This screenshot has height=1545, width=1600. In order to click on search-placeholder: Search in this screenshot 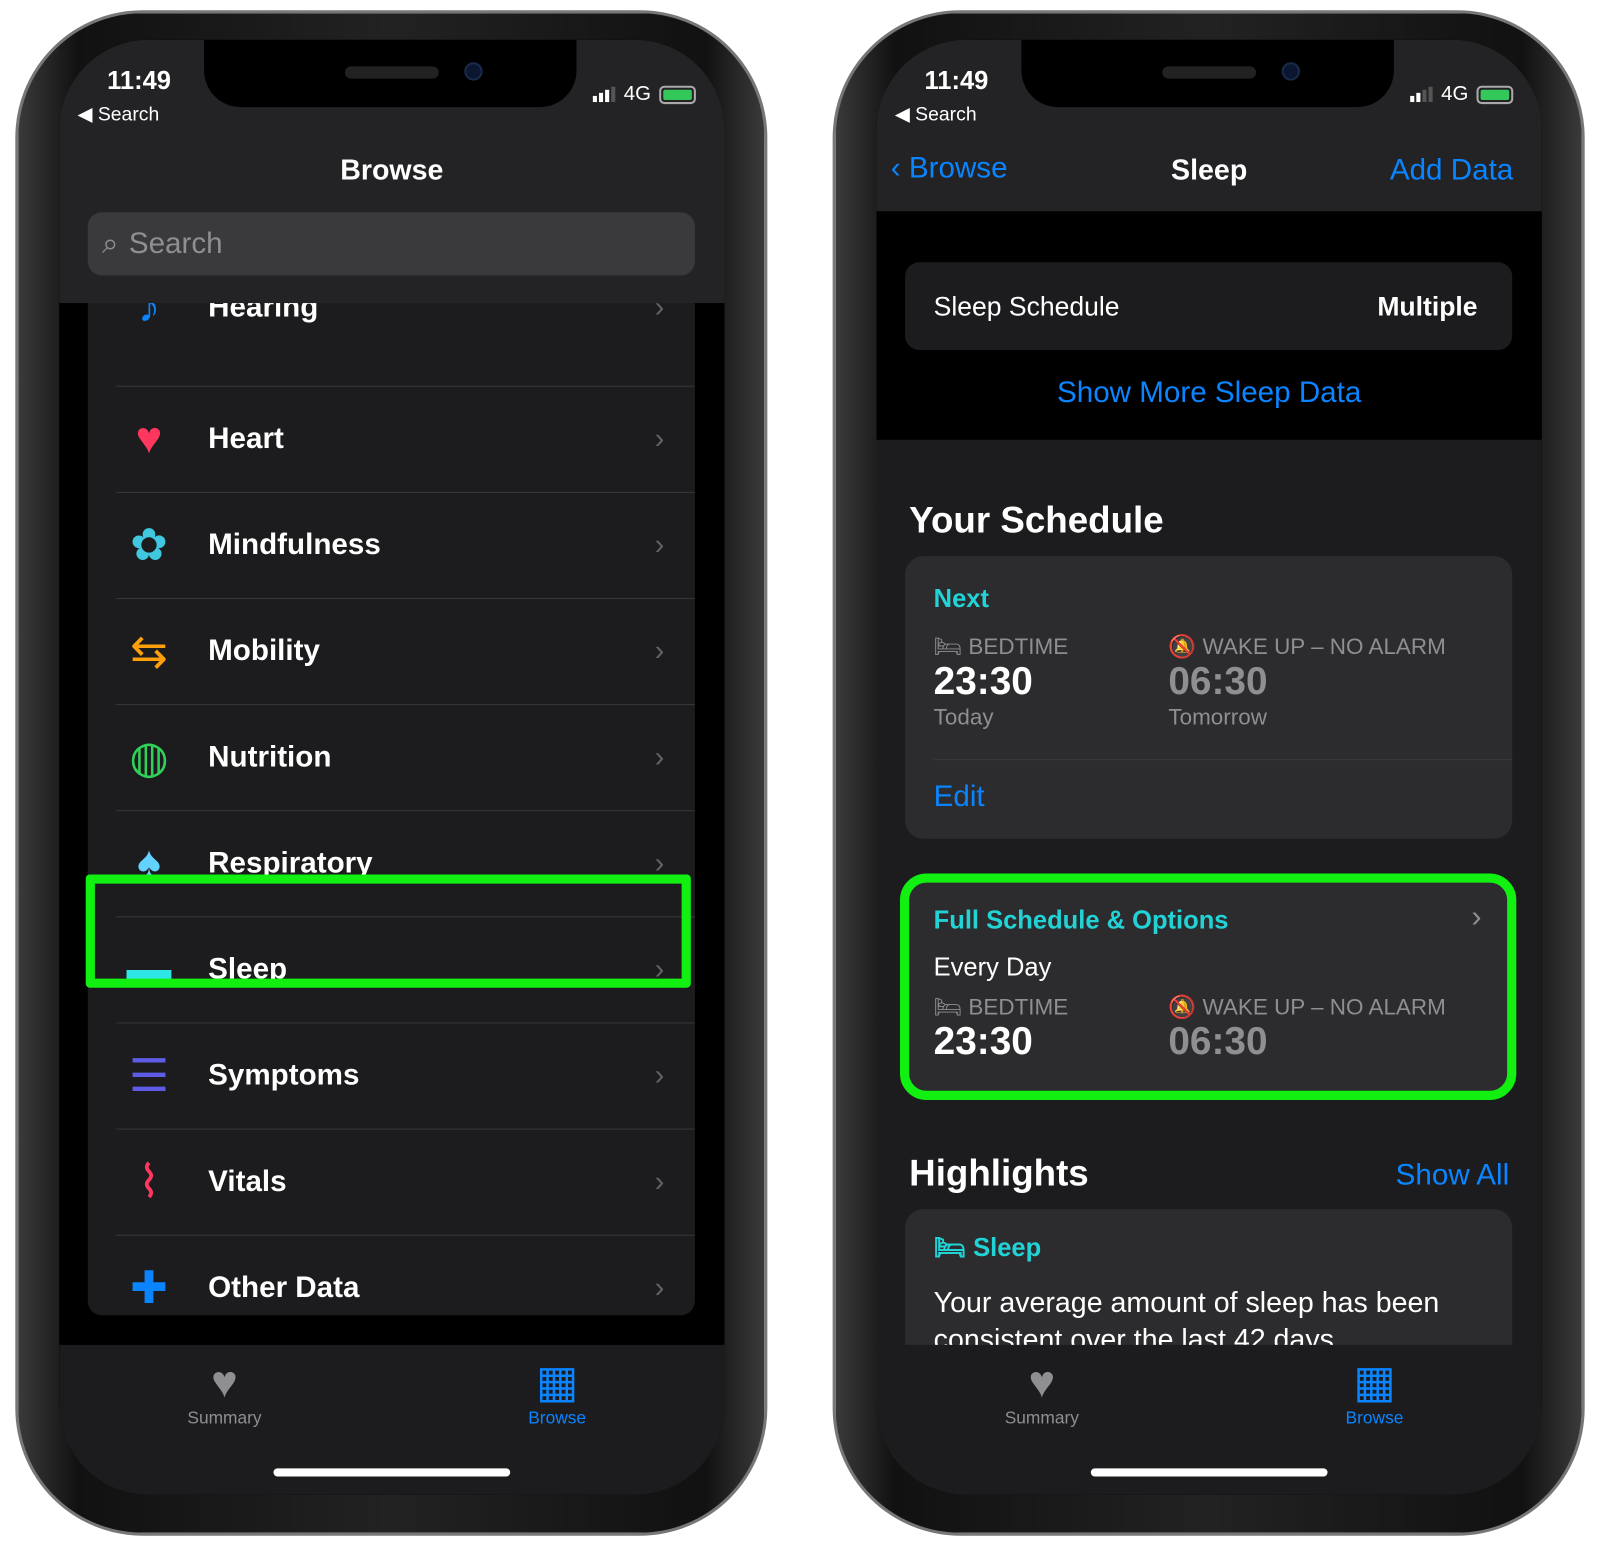, I will do `click(175, 243)`.